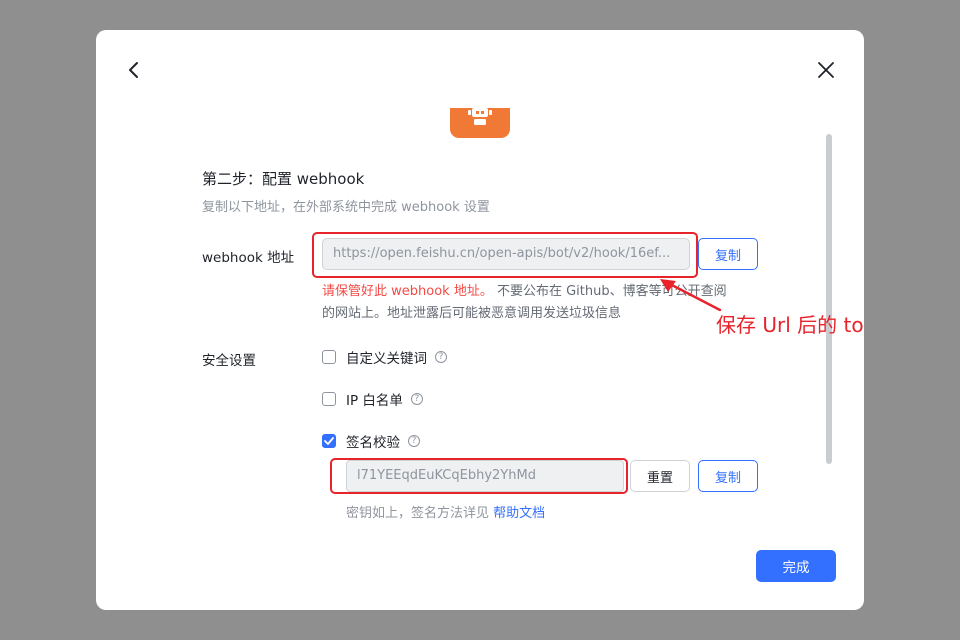  Describe the element at coordinates (519, 513) in the screenshot. I see `help-doc-link: 帮助文档` at that location.